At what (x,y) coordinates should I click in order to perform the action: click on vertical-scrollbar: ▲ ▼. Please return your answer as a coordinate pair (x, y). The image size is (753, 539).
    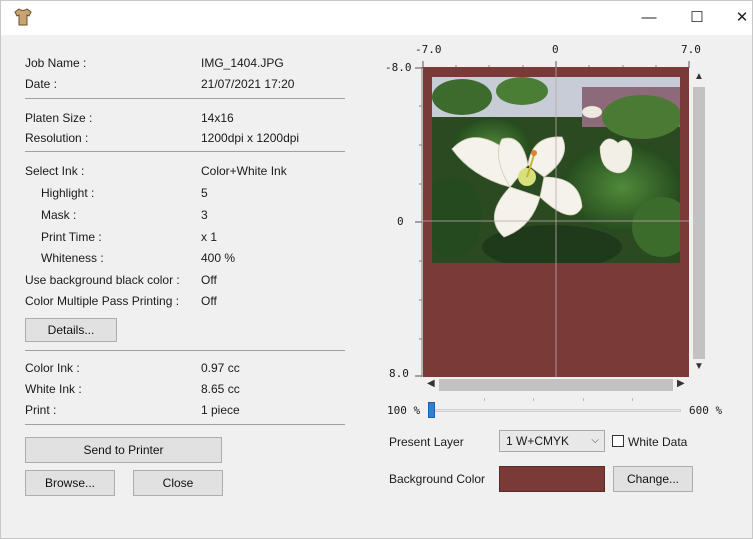
    Looking at the image, I should click on (699, 219).